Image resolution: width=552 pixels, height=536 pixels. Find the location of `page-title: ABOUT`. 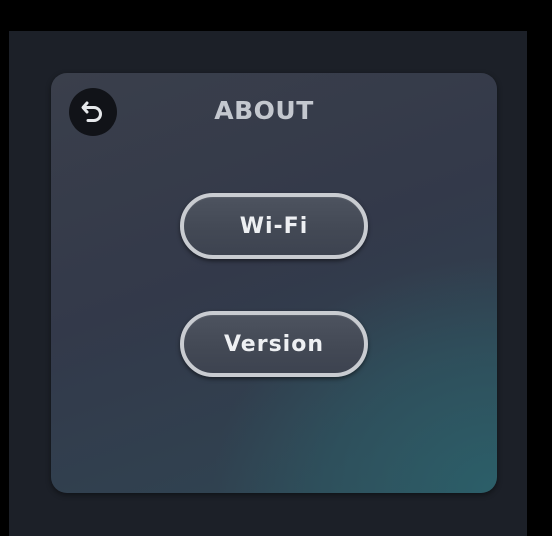

page-title: ABOUT is located at coordinates (264, 110).